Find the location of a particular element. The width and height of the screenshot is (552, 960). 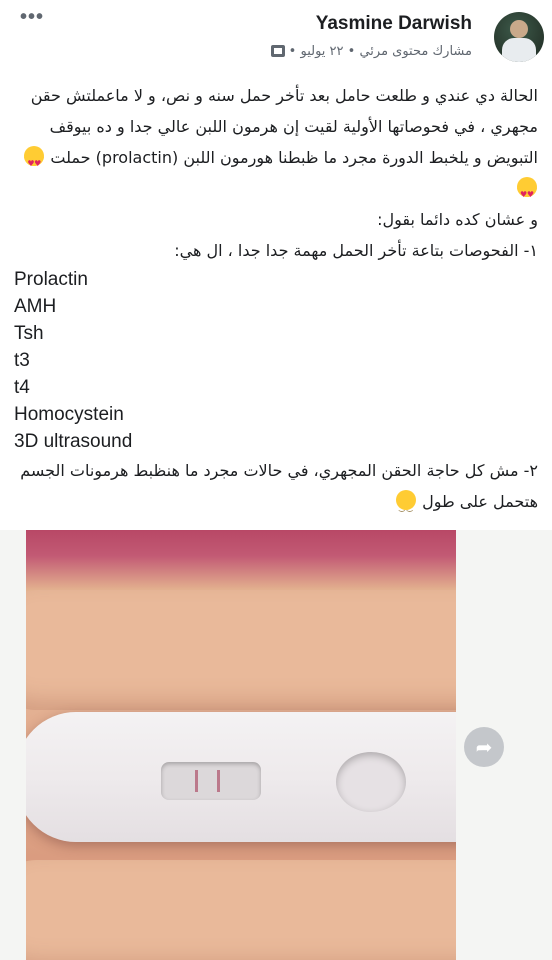

test-item: Homocystein is located at coordinates (69, 414).